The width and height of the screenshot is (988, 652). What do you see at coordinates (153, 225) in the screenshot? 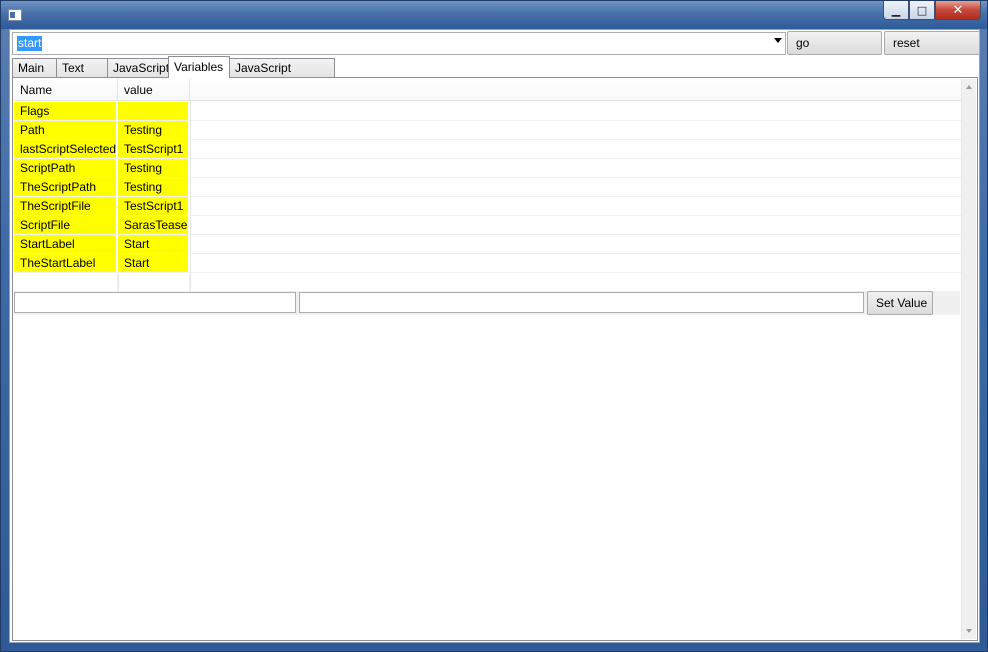
I see `cell-value: SarasTease` at bounding box center [153, 225].